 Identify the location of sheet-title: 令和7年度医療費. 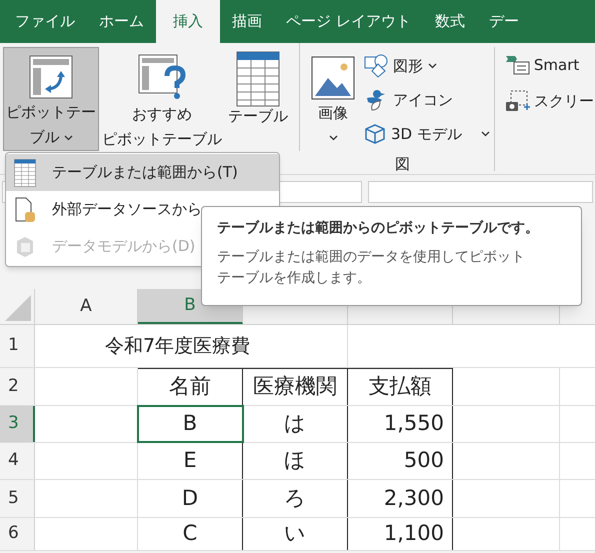
(177, 346).